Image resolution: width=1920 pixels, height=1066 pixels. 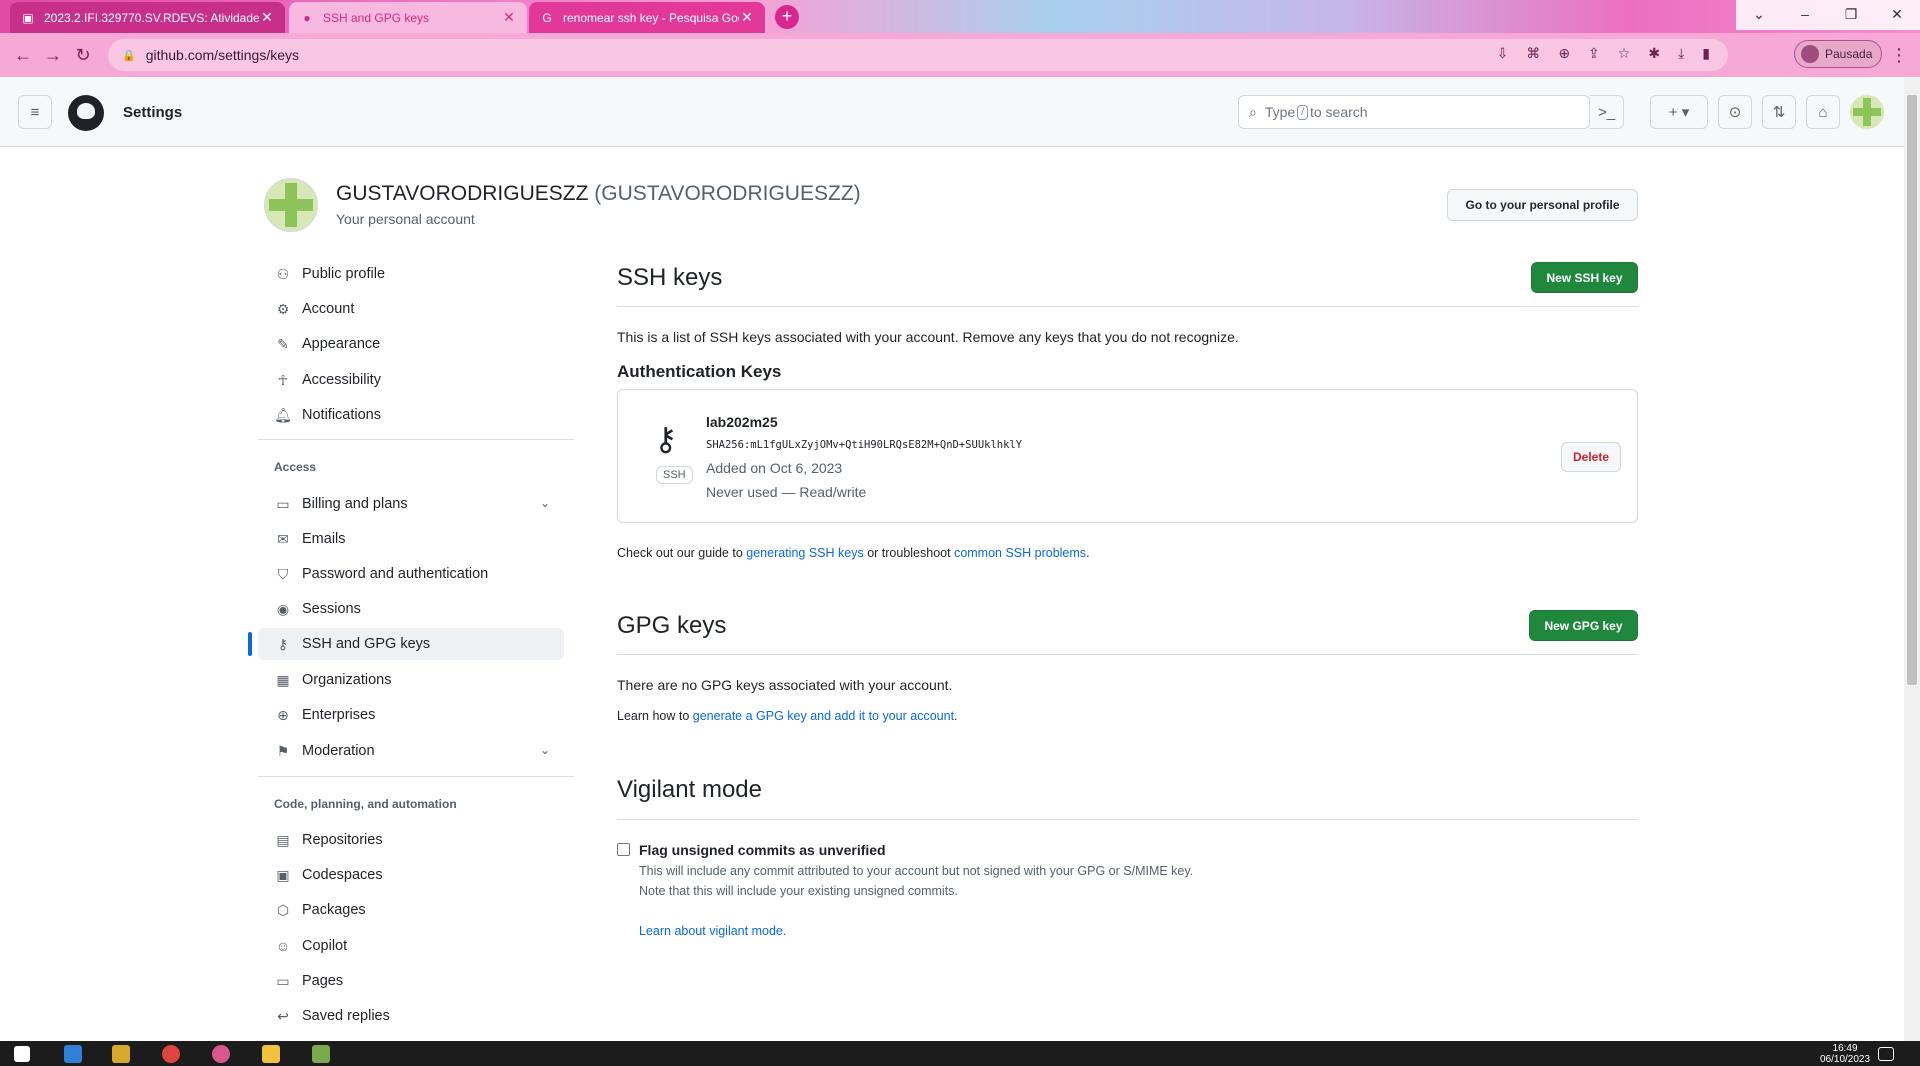 I want to click on inbox-icon: ⌂, so click(x=1823, y=112).